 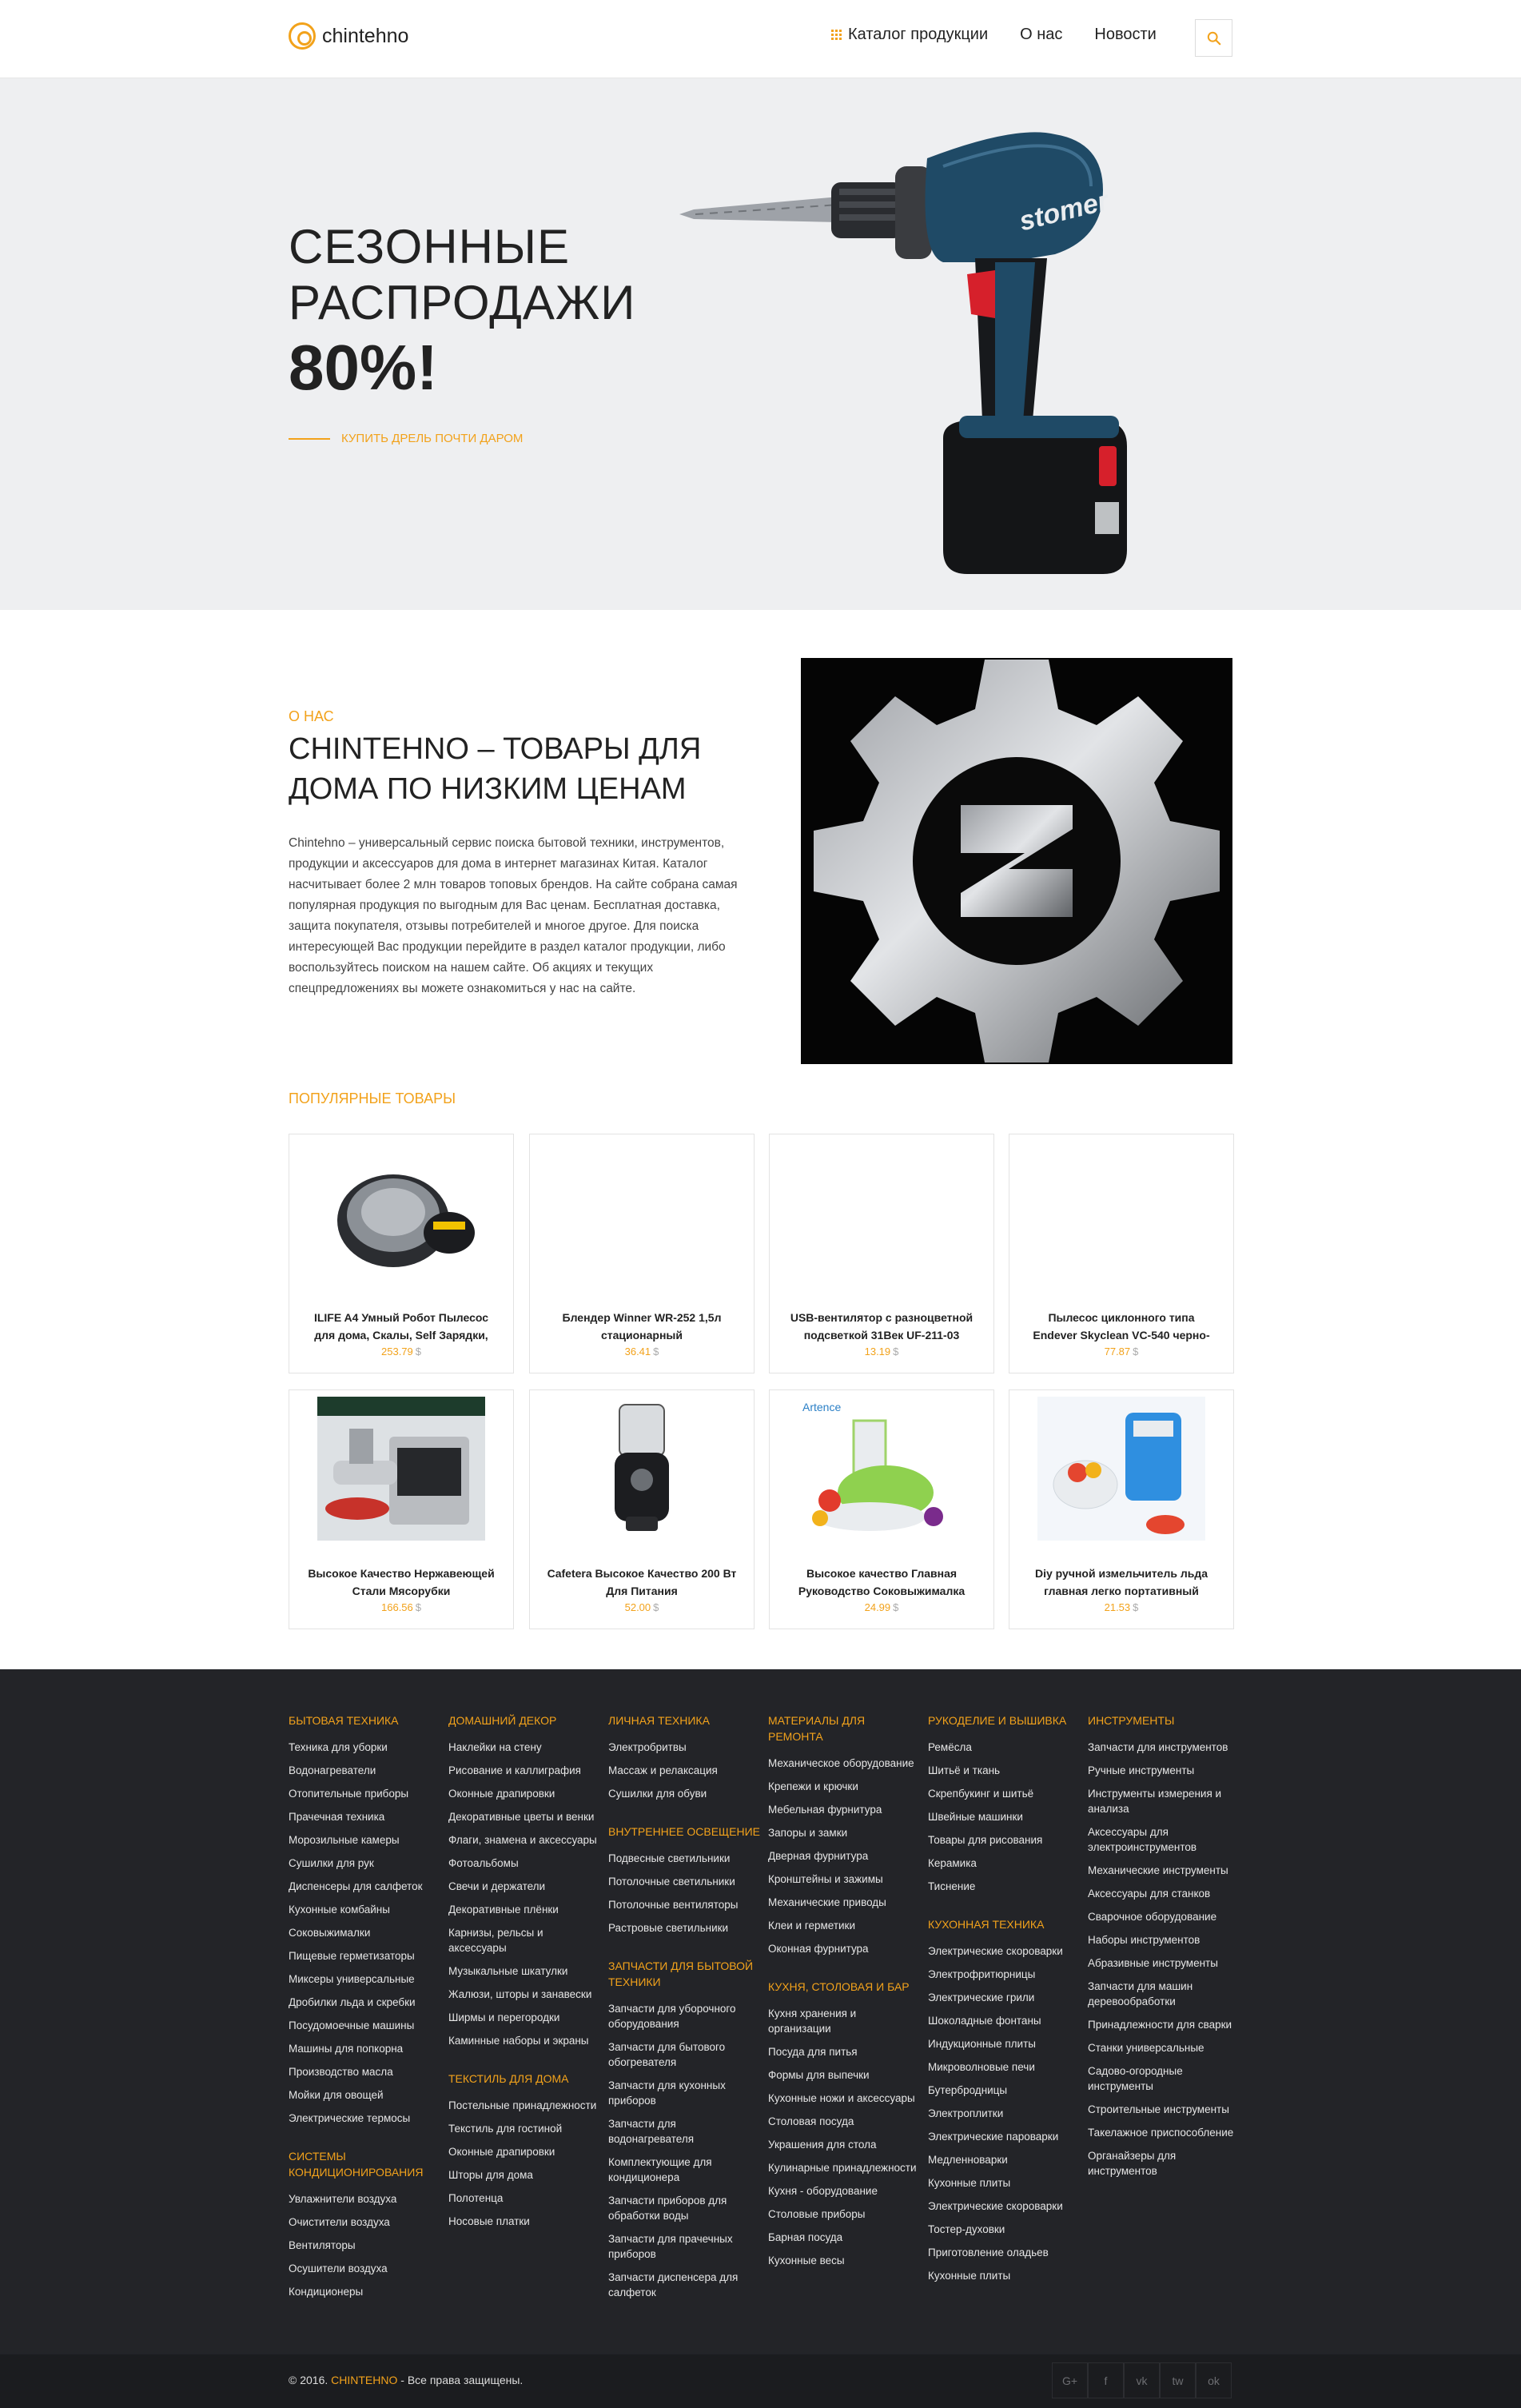 What do you see at coordinates (524, 1909) in the screenshot?
I see `footer-link: Декоративные плёнки` at bounding box center [524, 1909].